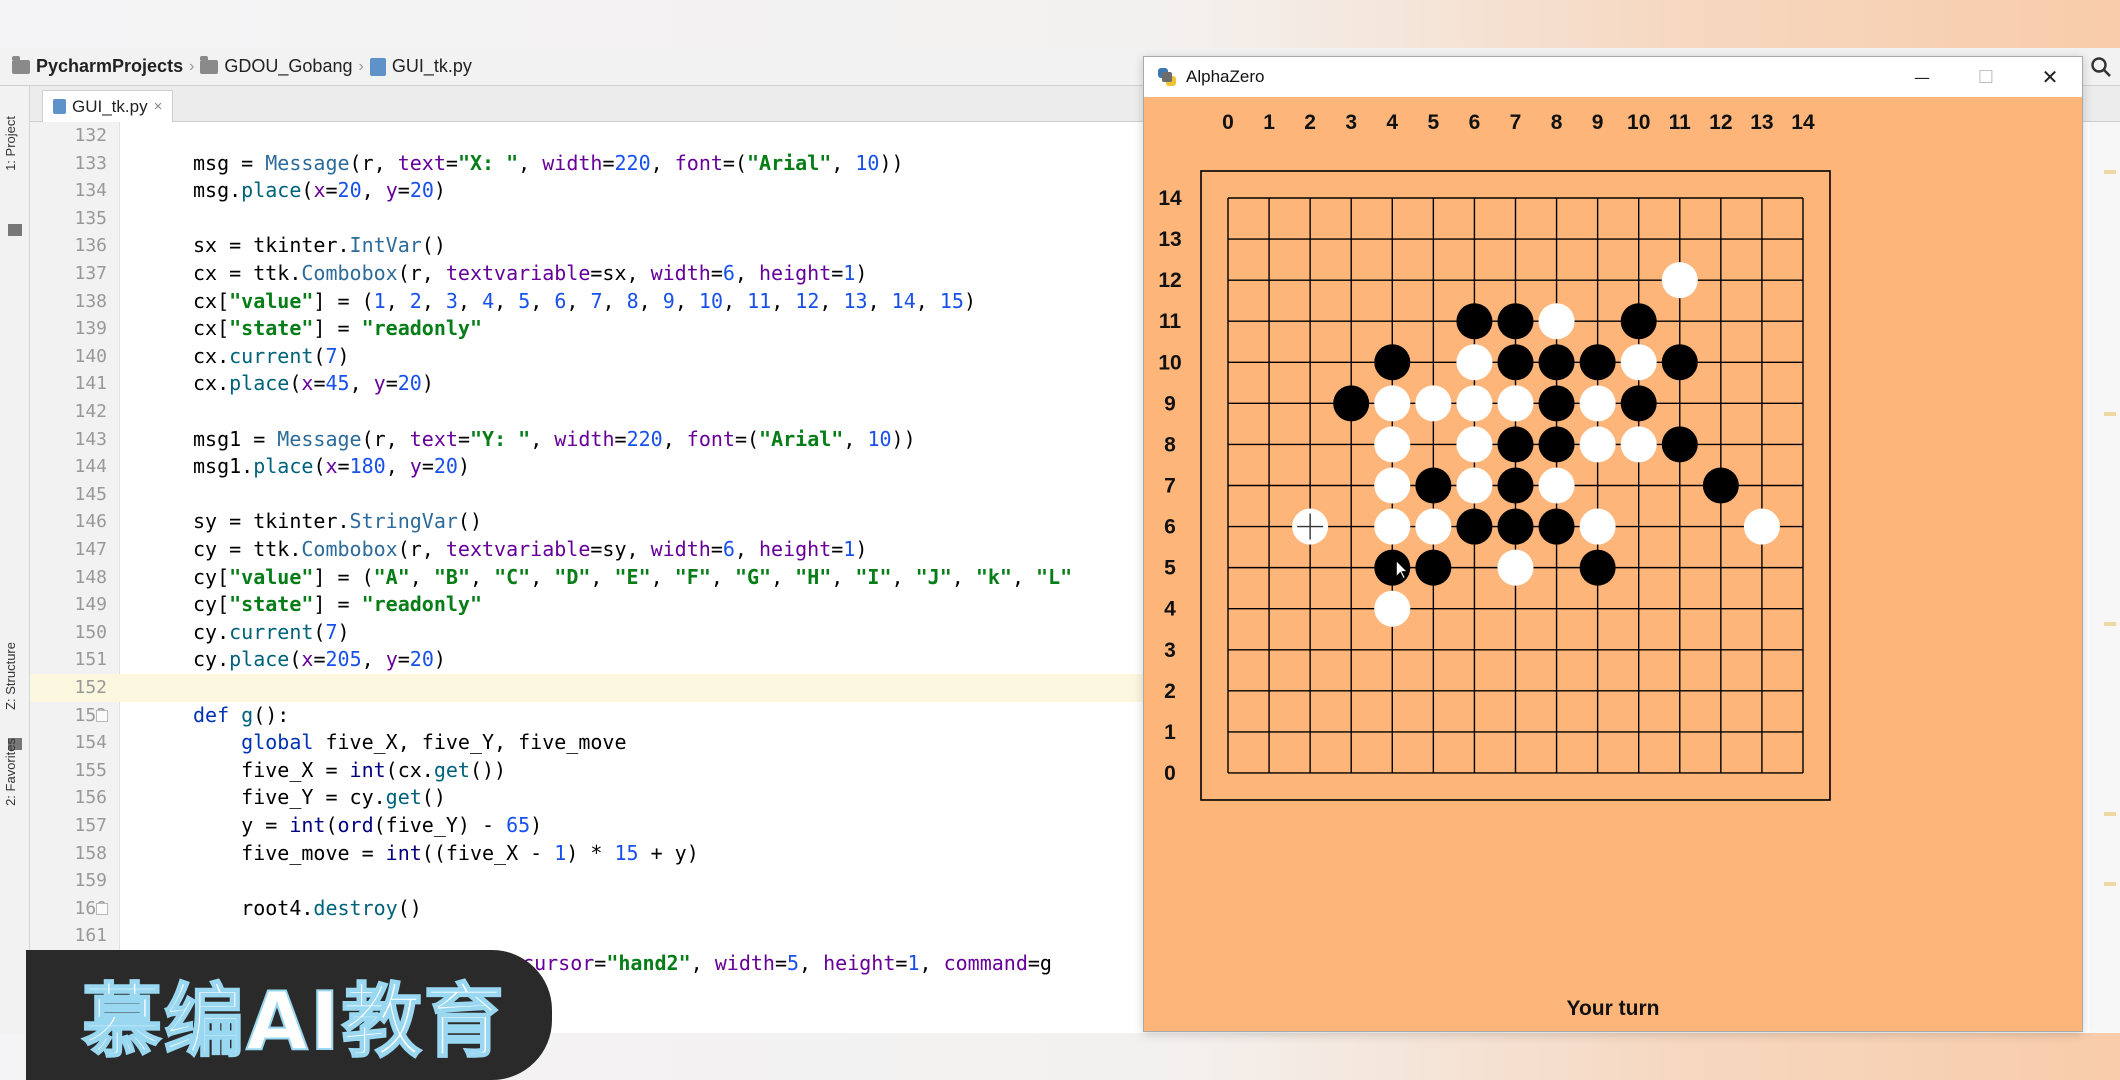 The image size is (2120, 1080). I want to click on breadcrumb-item-project: PycharmProjects, so click(97, 66).